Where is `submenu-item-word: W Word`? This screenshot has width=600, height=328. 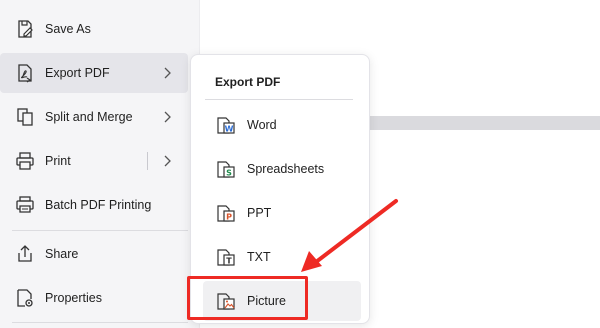 submenu-item-word: W Word is located at coordinates (282, 125).